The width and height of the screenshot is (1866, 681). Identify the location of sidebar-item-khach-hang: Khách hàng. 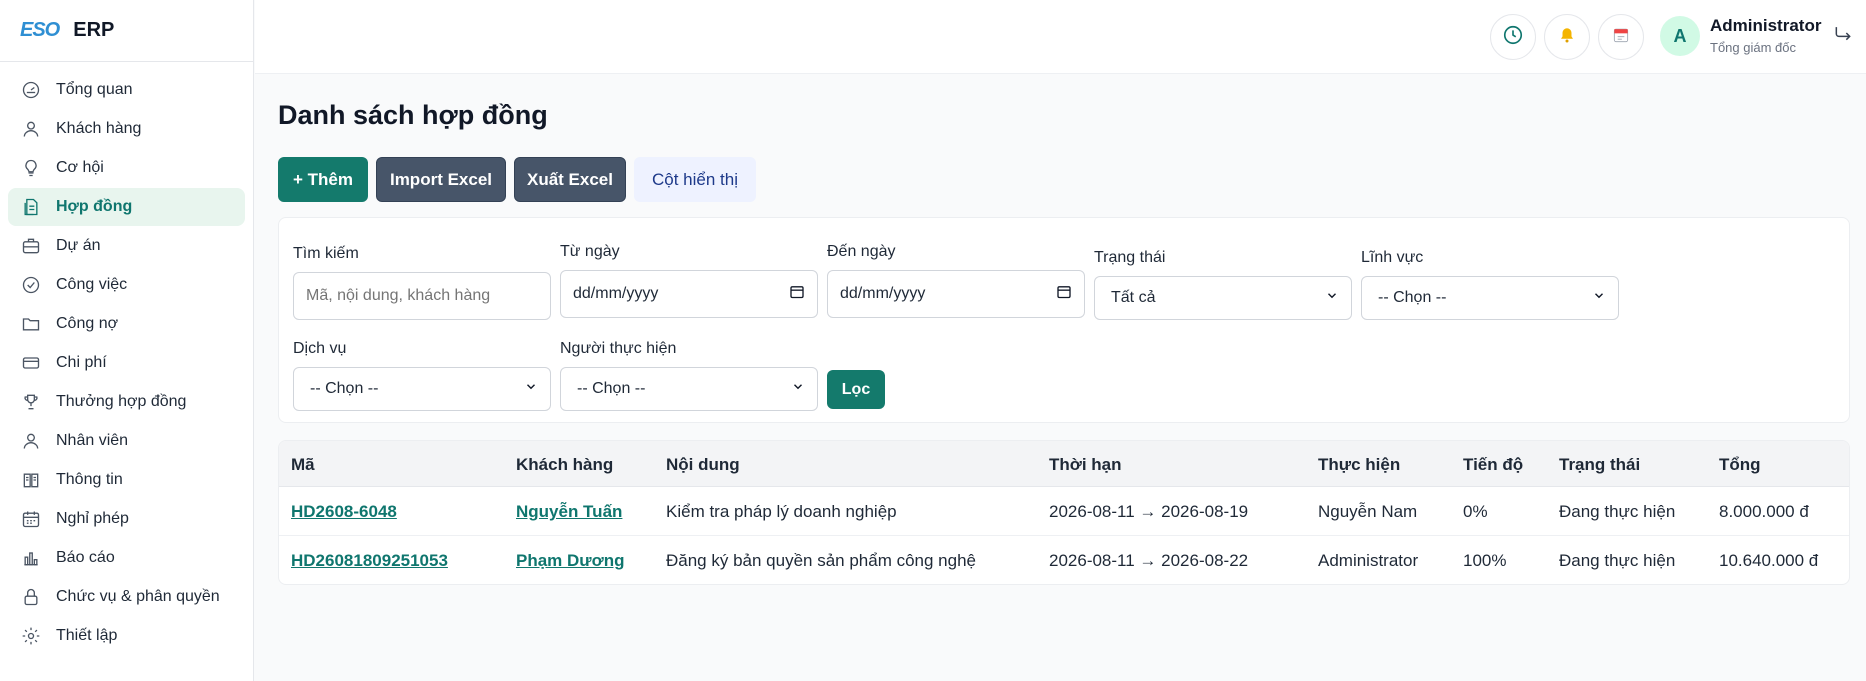
(126, 129).